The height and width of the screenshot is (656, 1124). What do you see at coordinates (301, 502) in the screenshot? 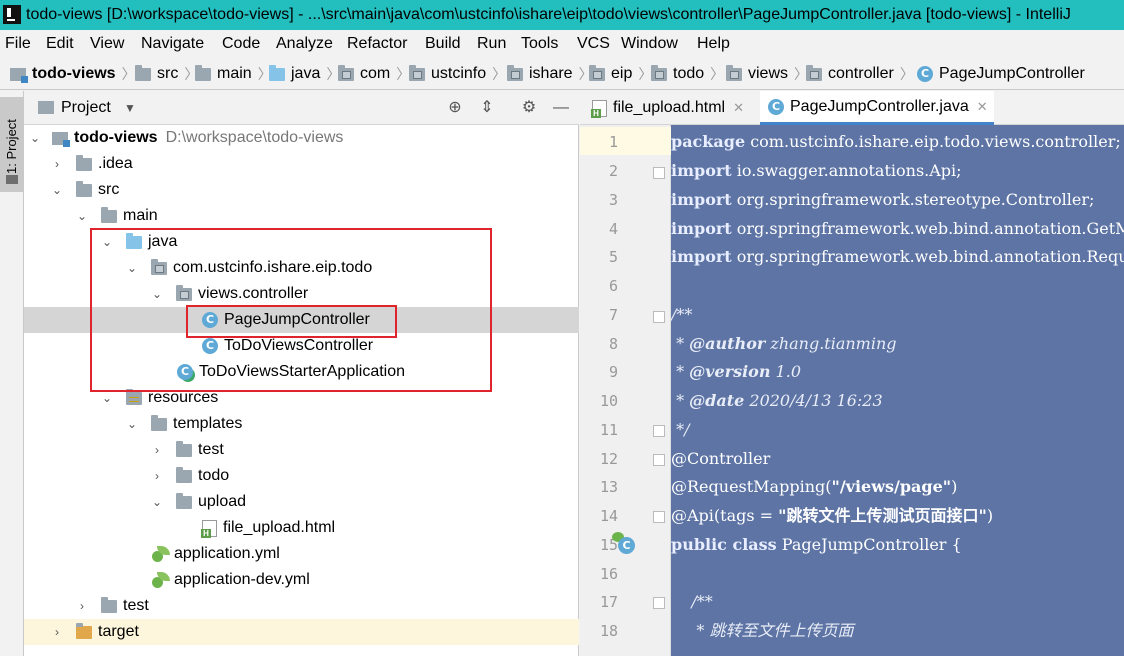
I see `tree-item-upload: ⌄ upload` at bounding box center [301, 502].